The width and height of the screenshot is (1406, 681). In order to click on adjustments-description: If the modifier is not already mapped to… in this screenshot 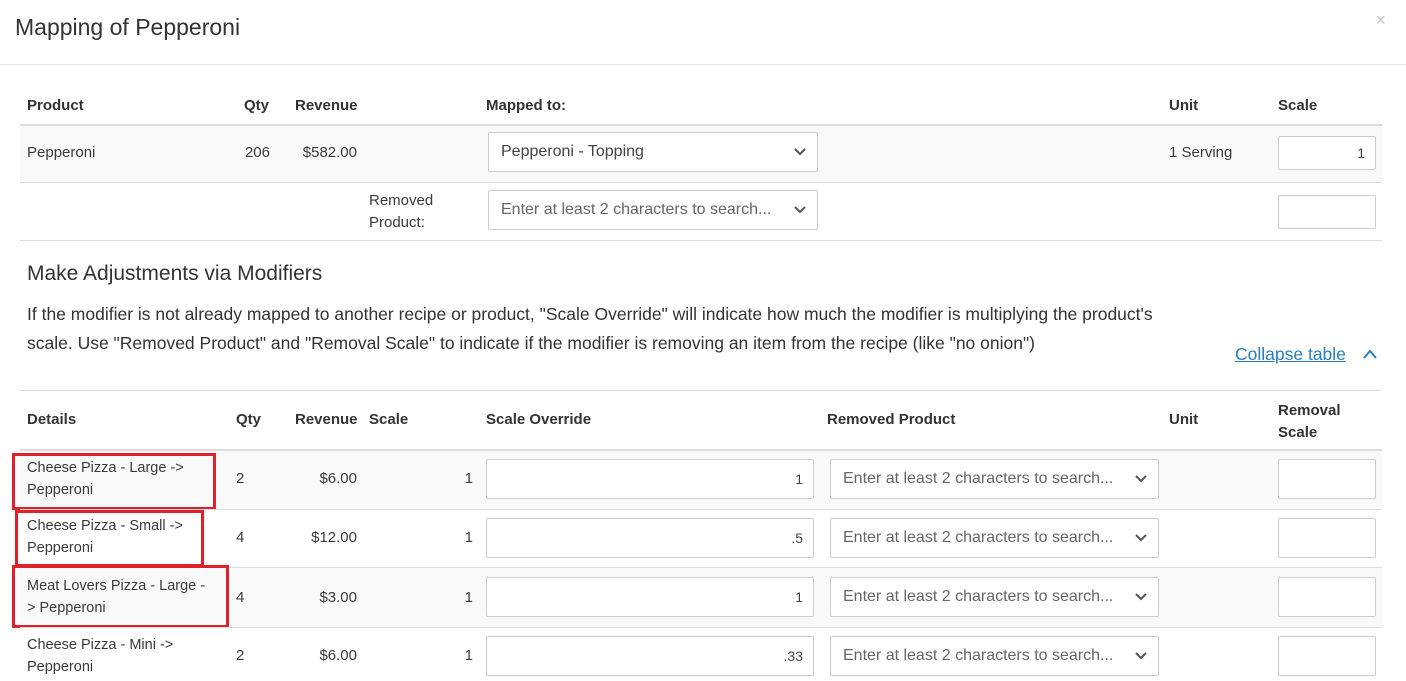, I will do `click(590, 328)`.